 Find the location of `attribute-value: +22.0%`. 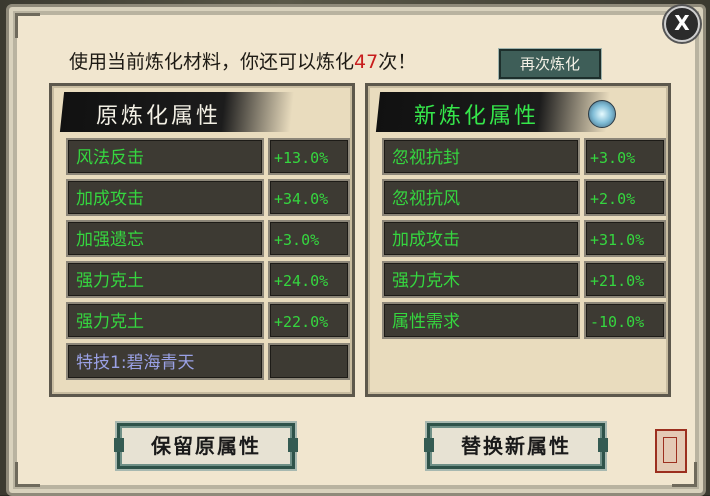

attribute-value: +22.0% is located at coordinates (309, 320).